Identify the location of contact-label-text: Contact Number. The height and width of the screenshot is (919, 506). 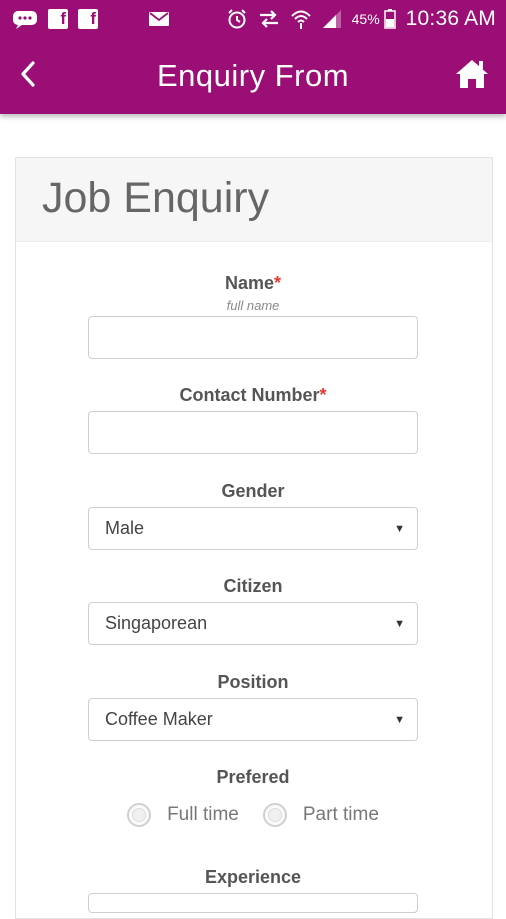
(249, 395).